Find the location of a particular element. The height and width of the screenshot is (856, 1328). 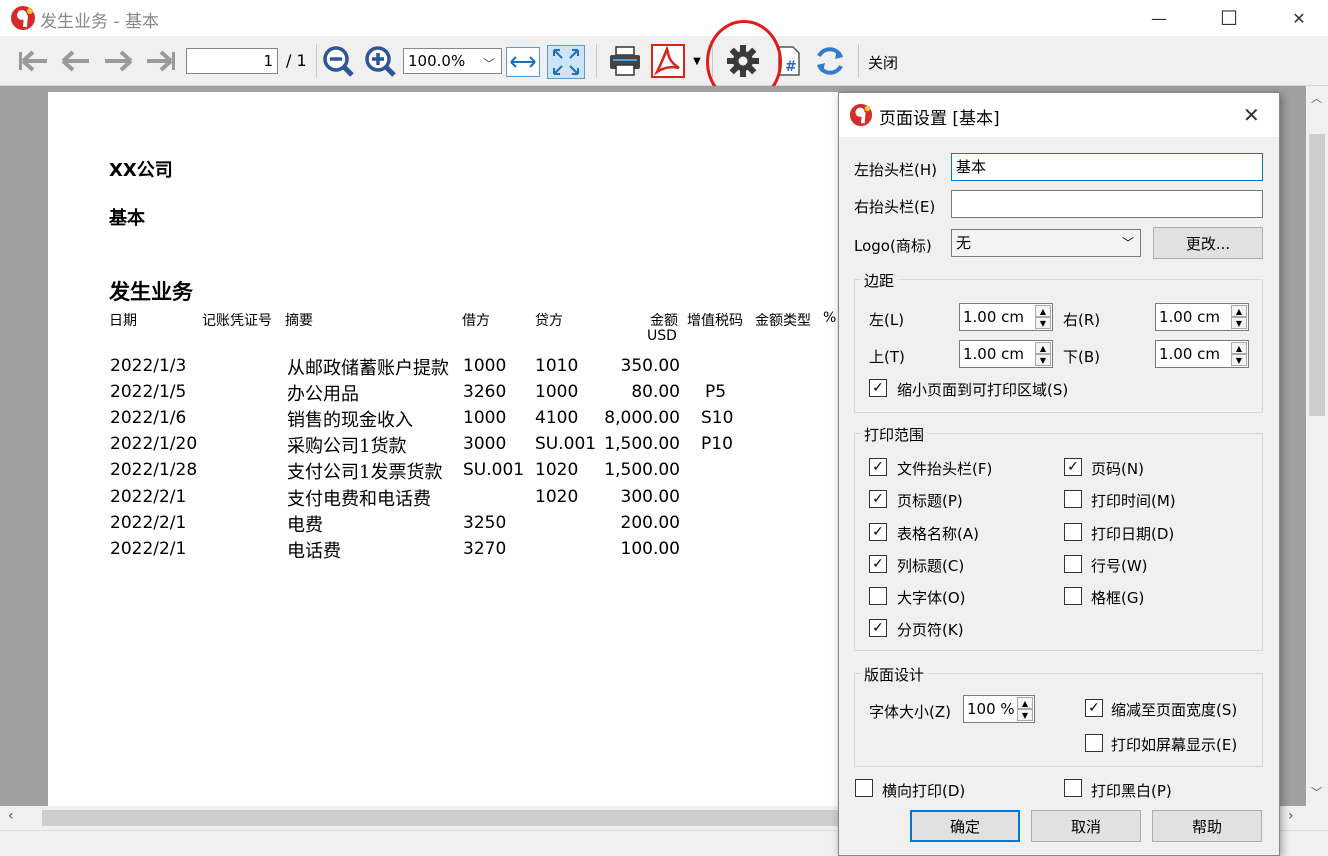

cell-summary: 支付公司1发票货款 is located at coordinates (365, 472).